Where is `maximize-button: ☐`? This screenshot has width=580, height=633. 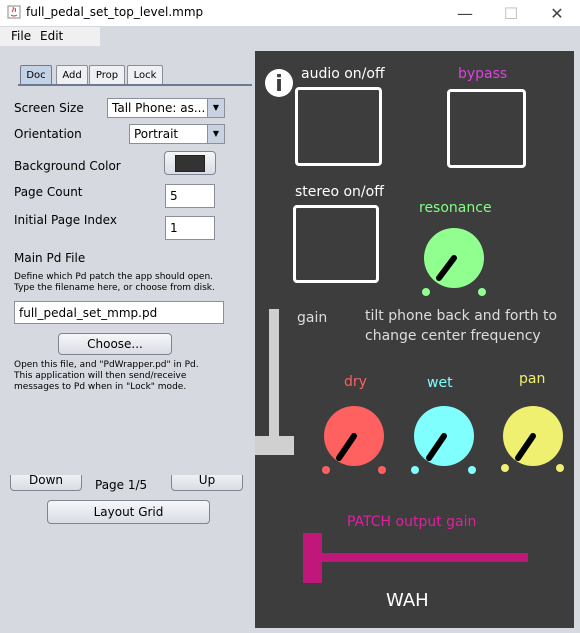 maximize-button: ☐ is located at coordinates (511, 13).